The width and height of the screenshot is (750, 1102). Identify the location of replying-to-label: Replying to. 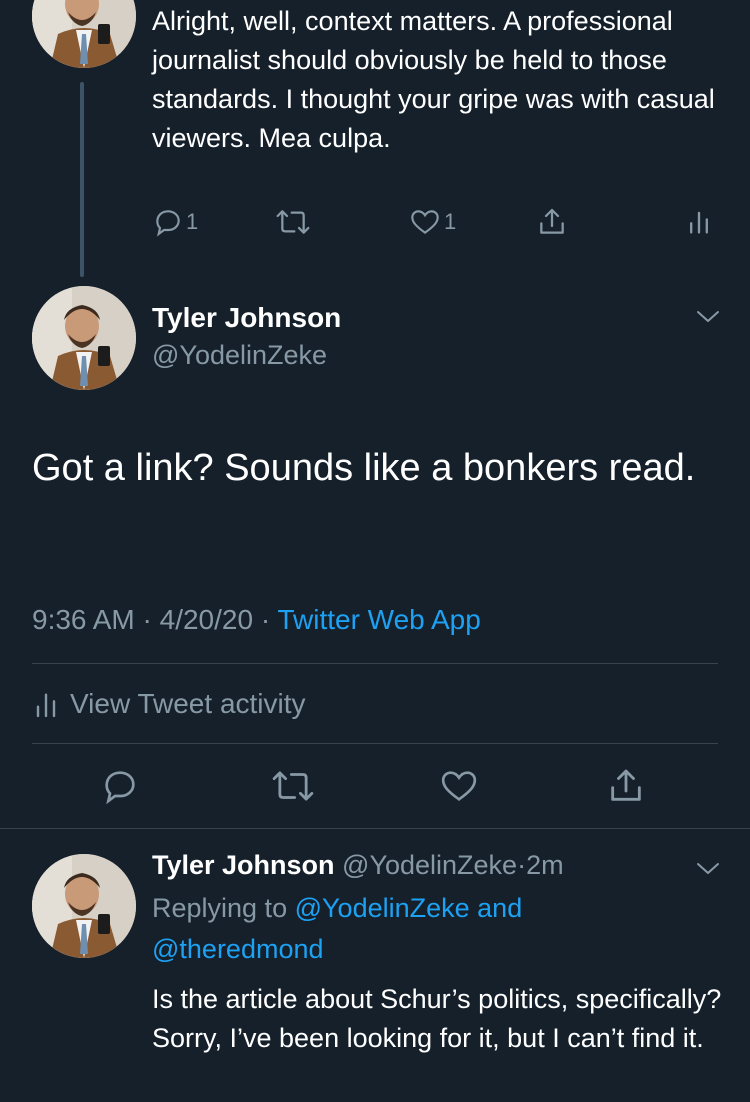
(220, 908).